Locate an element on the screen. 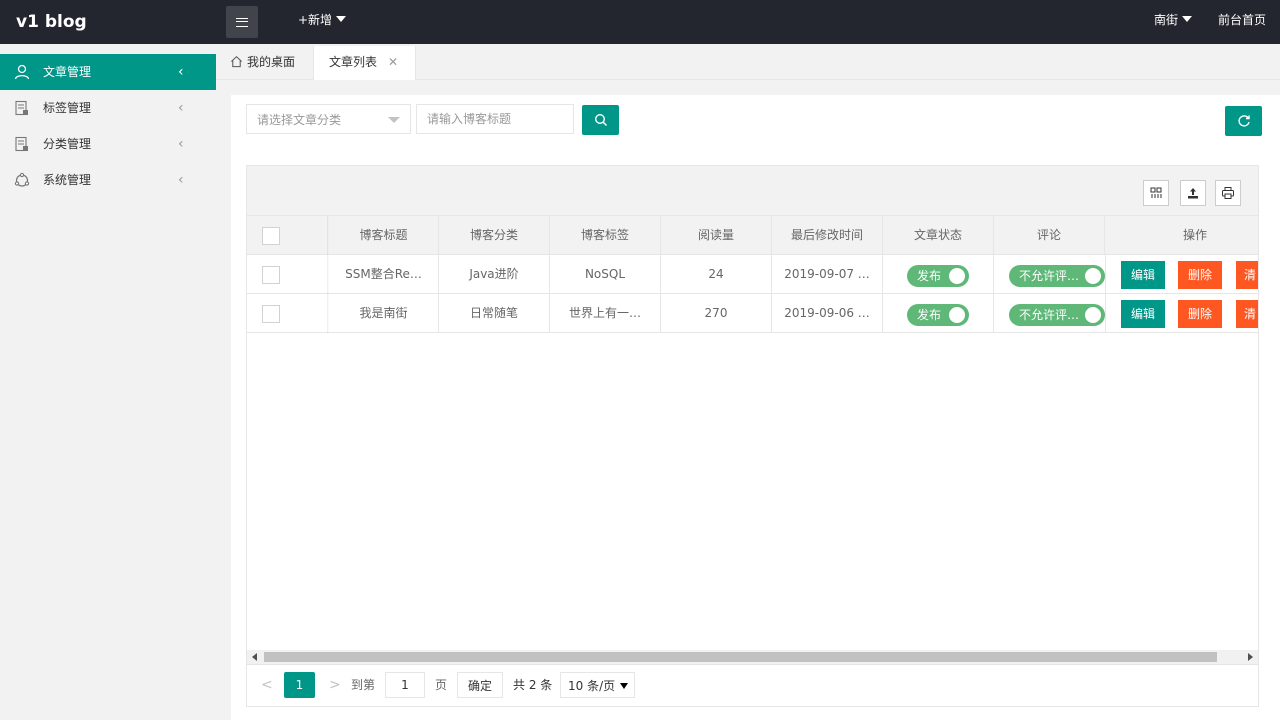 The width and height of the screenshot is (1280, 720). print-icon is located at coordinates (1228, 193).